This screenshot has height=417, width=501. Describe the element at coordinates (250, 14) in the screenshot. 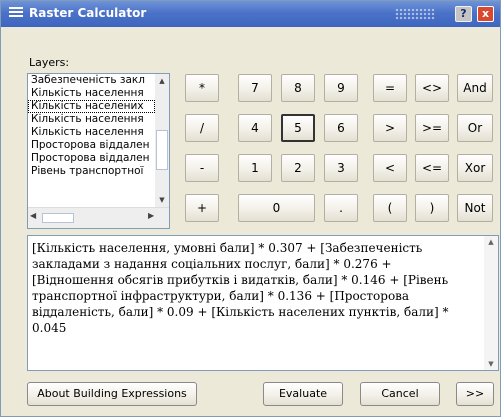

I see `title-bar: Raster Calculator ? x` at that location.